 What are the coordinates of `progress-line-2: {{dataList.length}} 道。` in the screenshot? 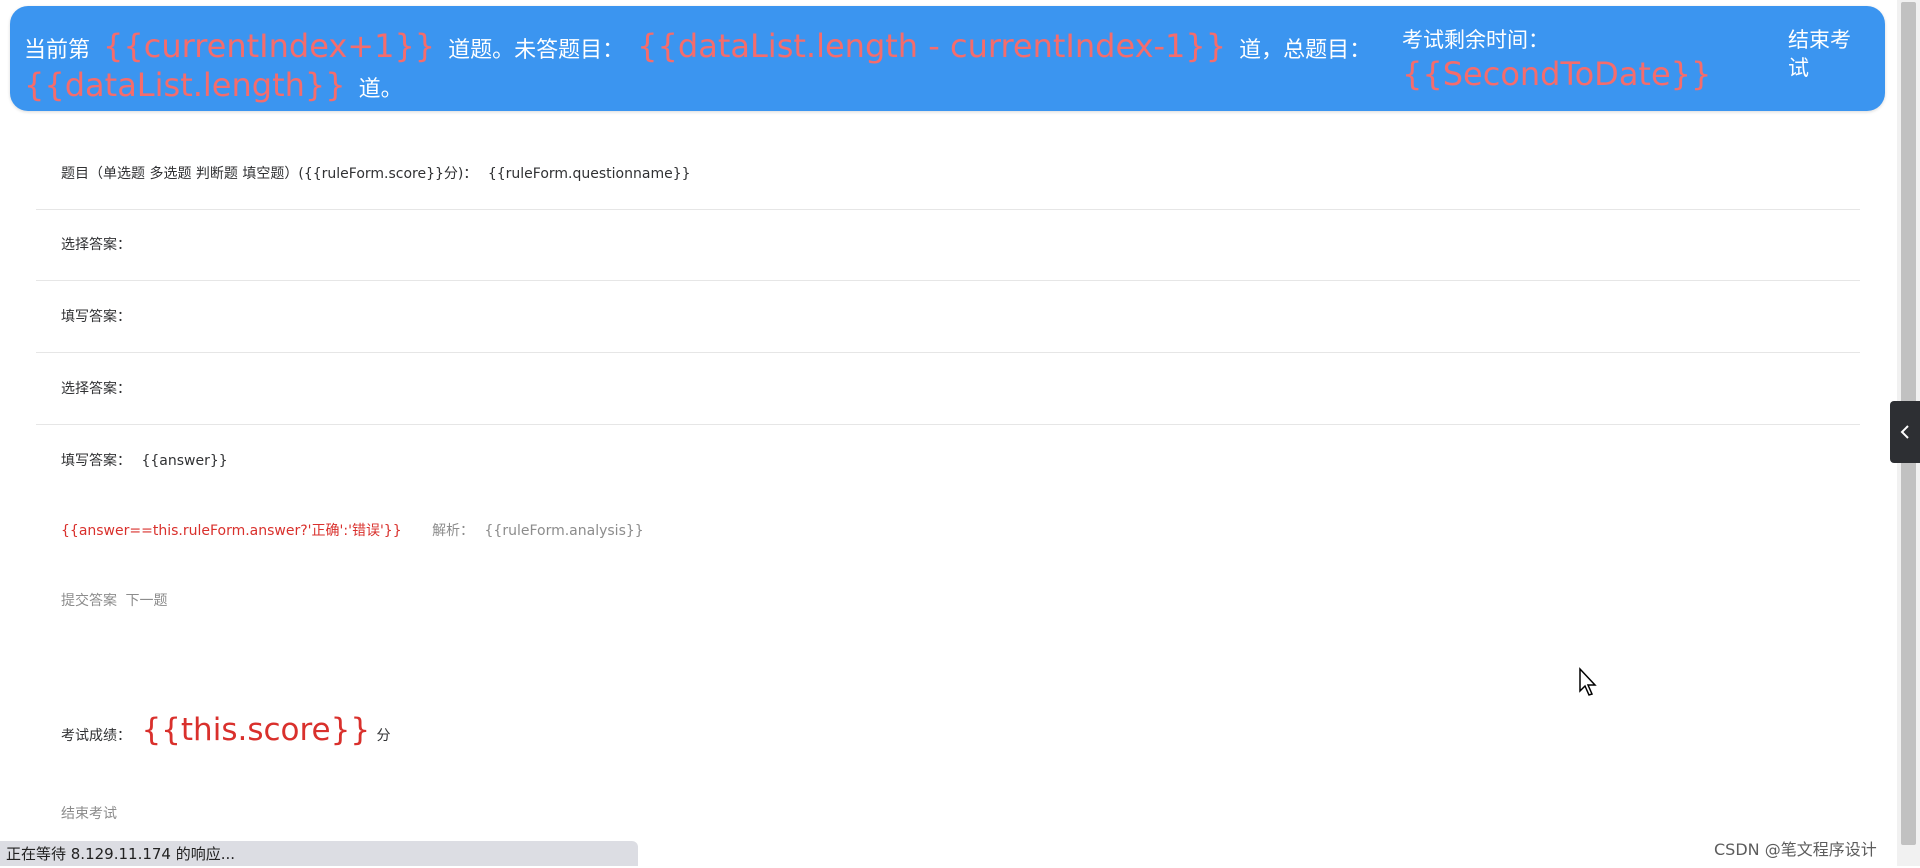 It's located at (213, 87).